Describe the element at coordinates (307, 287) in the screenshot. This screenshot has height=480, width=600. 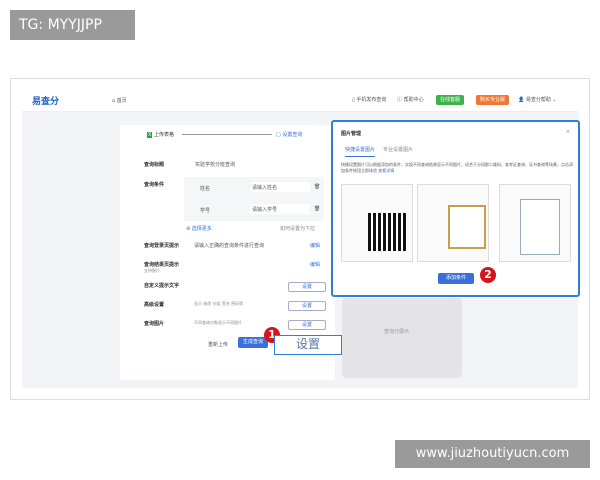
I see `custom-set-button: 设置` at that location.